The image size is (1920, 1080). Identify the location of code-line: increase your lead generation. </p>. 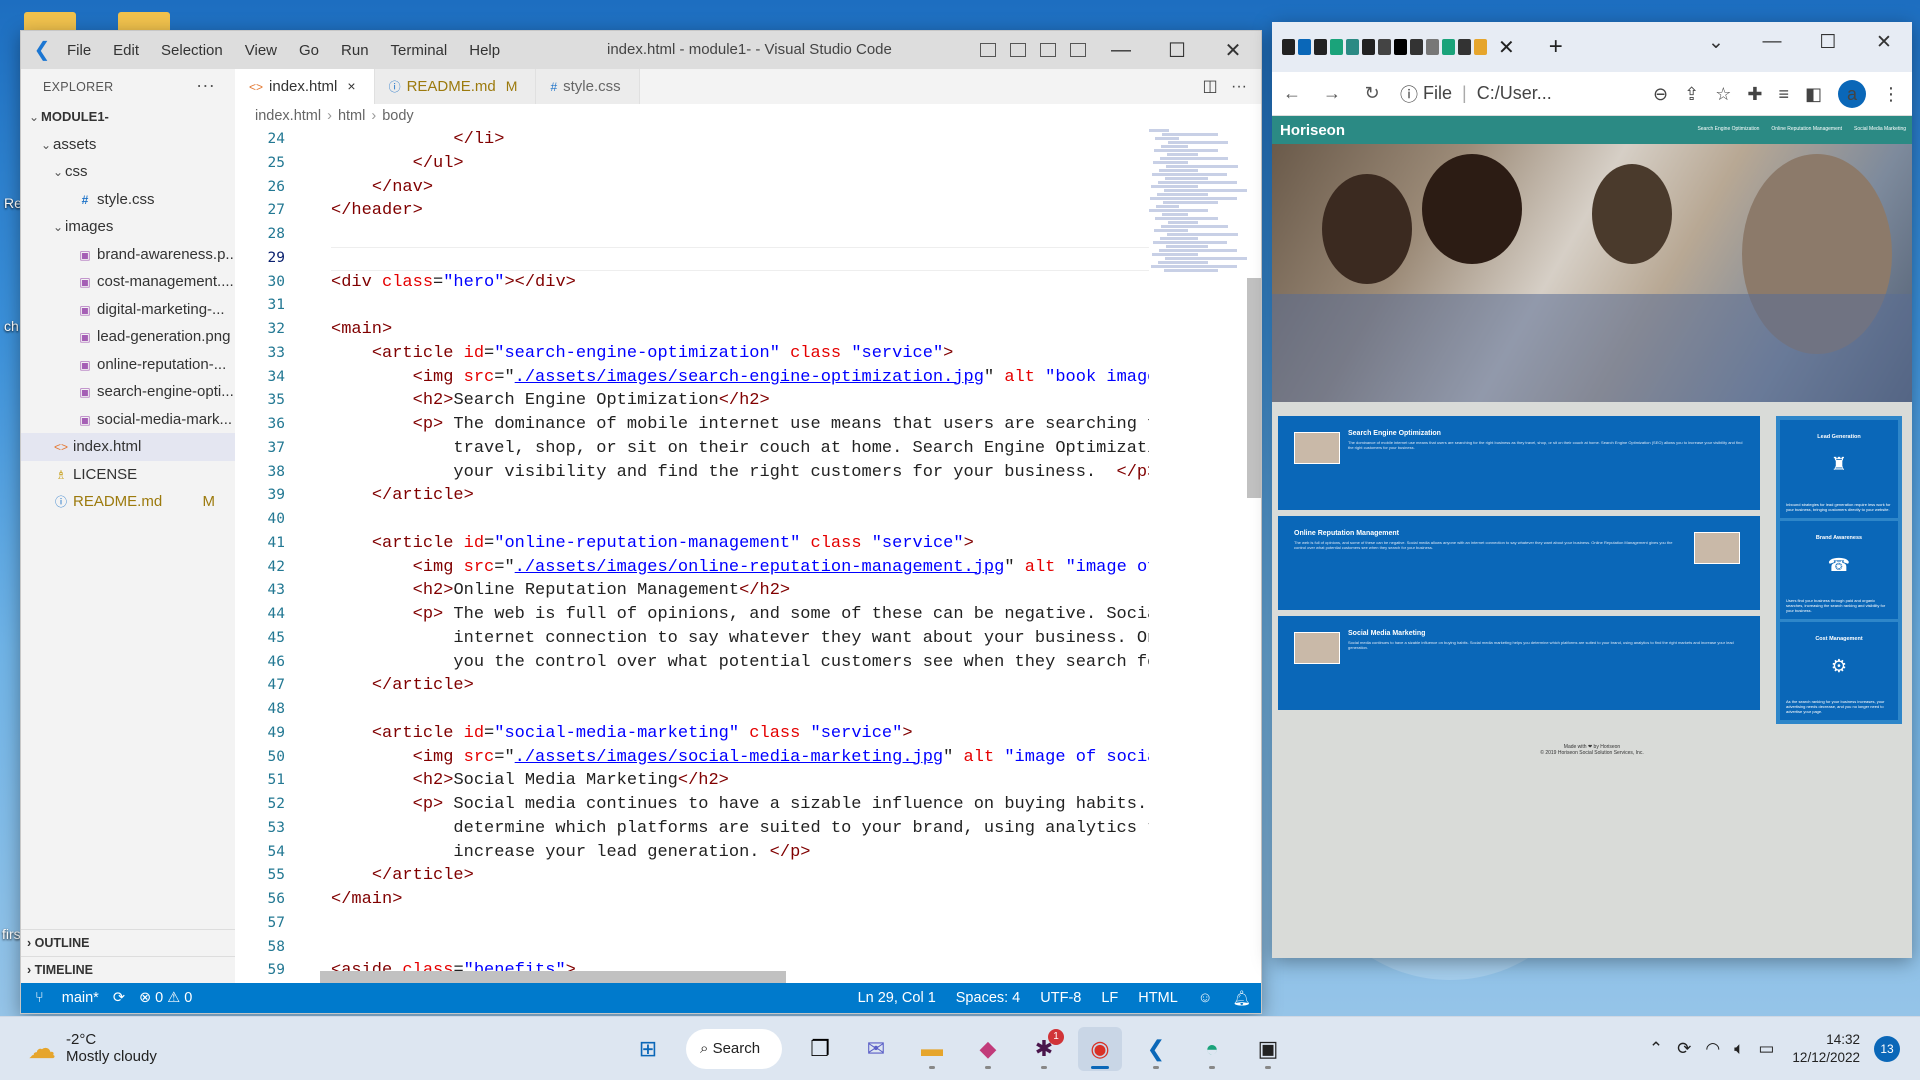
(740, 853).